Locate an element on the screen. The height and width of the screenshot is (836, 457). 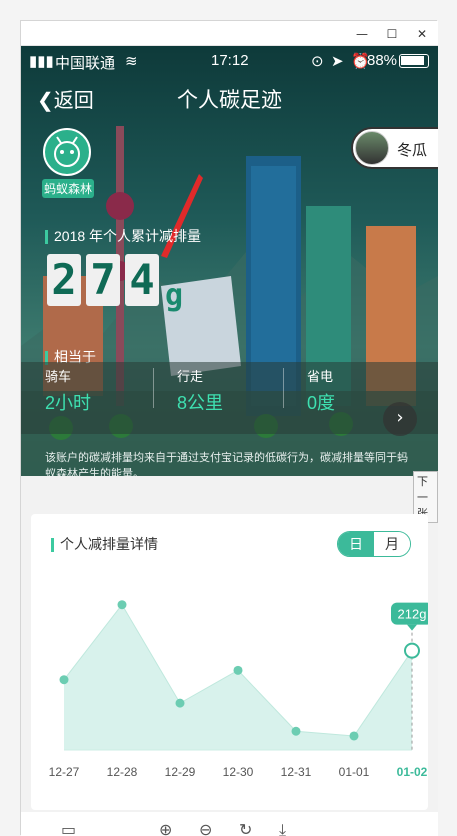
x-tick-label: 12-31 is located at coordinates (296, 772).